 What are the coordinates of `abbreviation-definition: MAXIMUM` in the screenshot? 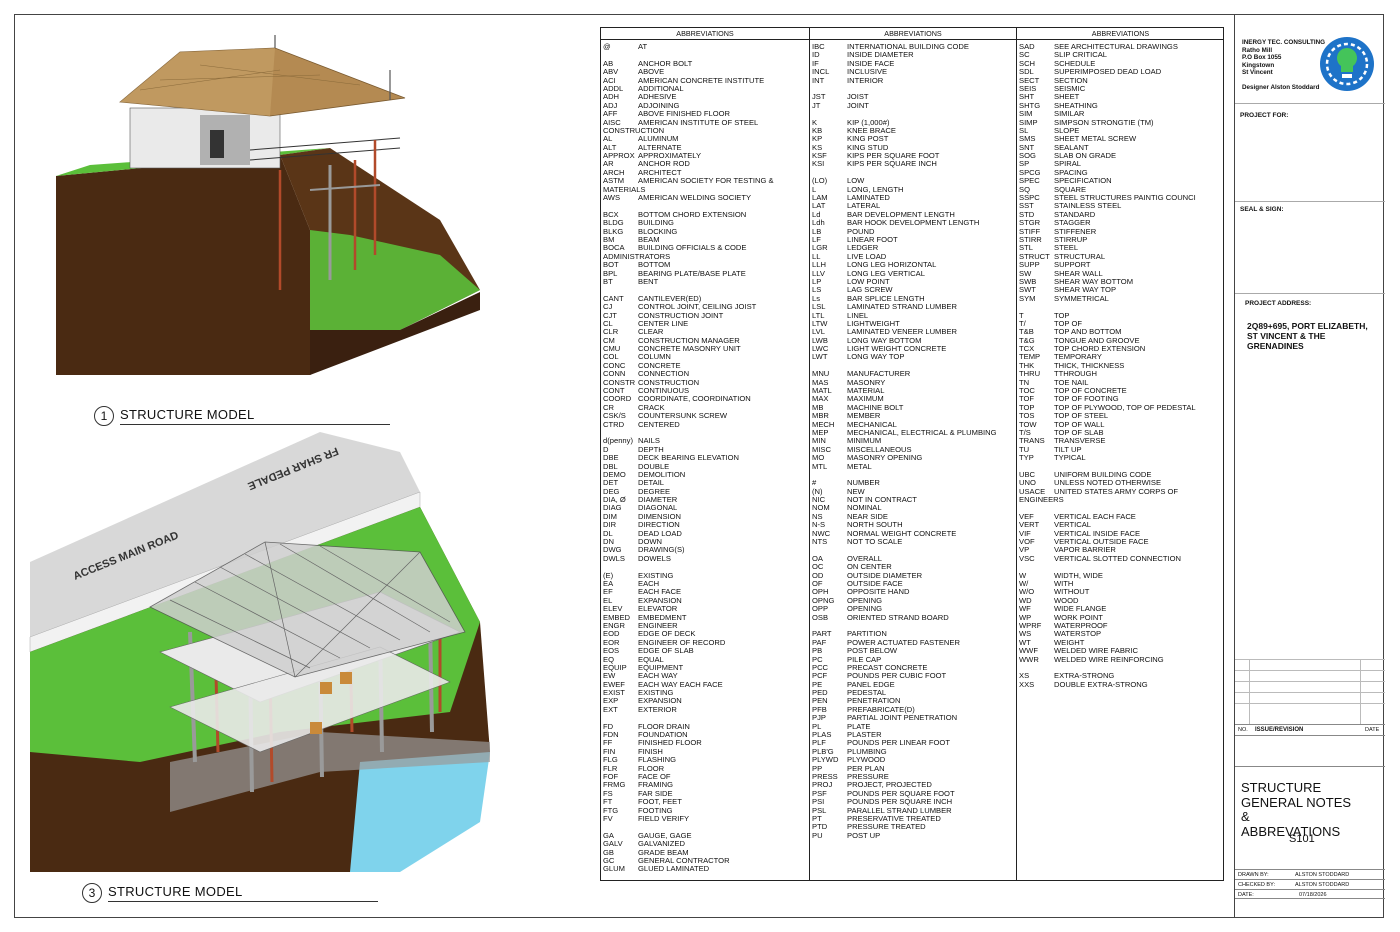 It's located at (865, 399).